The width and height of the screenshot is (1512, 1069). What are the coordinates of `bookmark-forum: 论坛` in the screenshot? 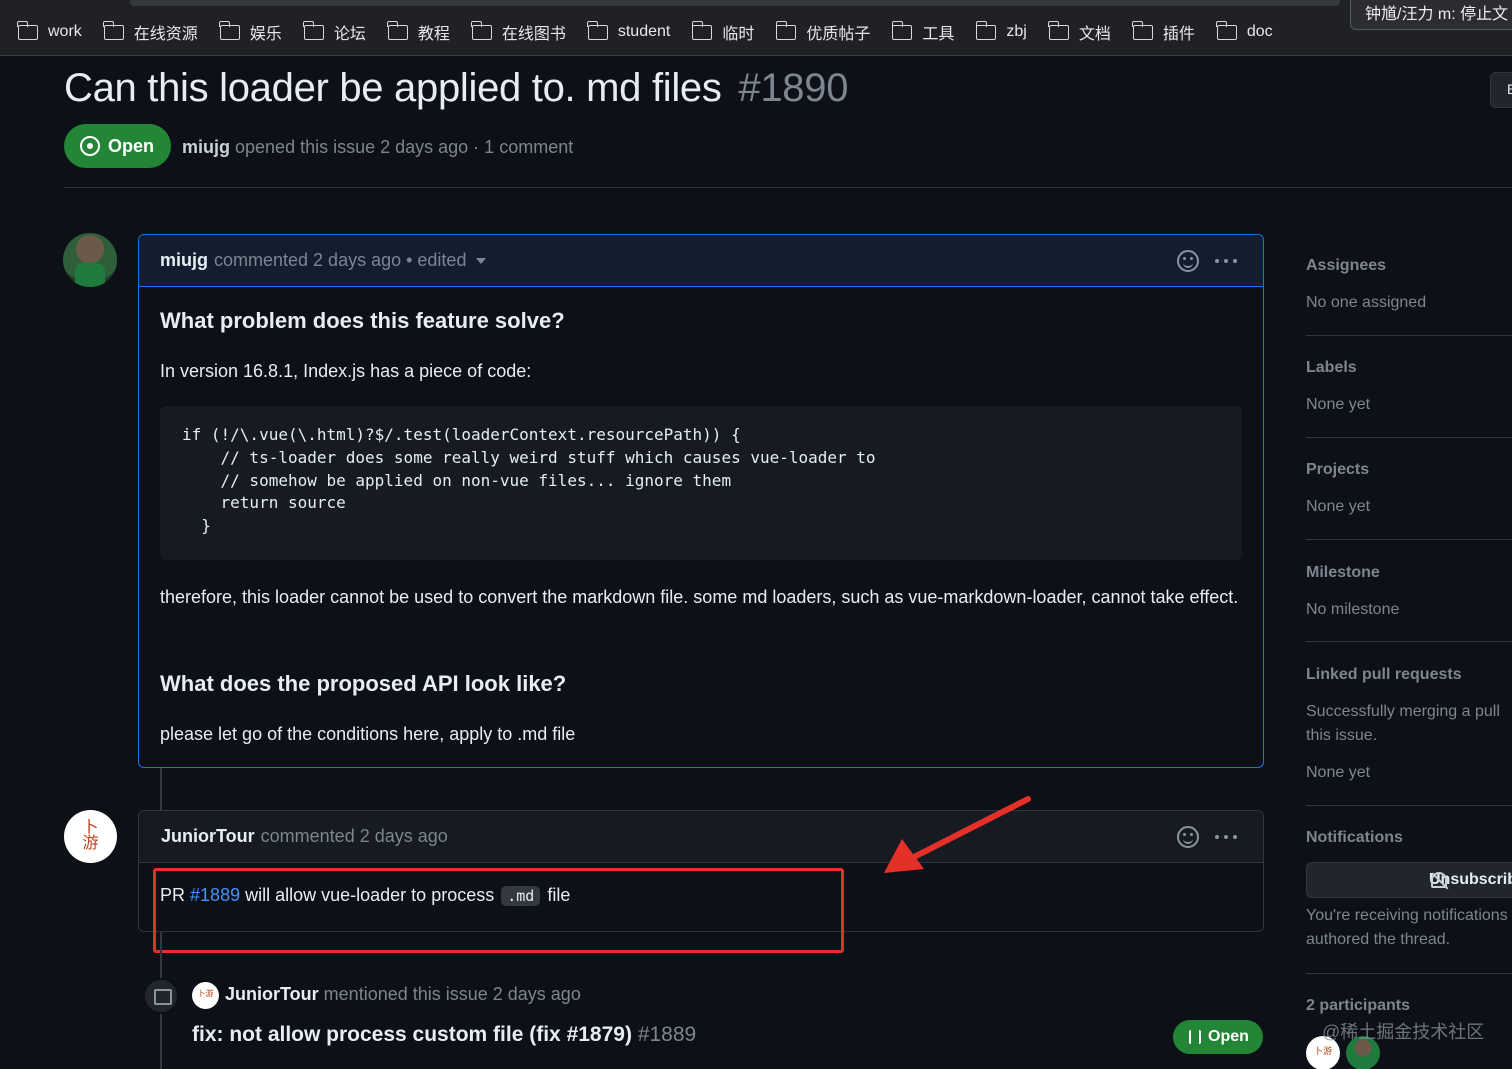 It's located at (334, 32).